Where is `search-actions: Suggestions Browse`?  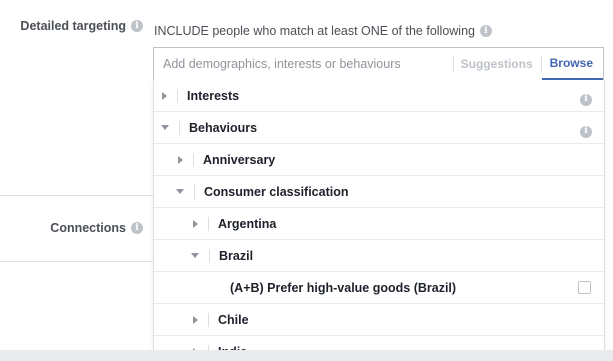 search-actions: Suggestions Browse is located at coordinates (527, 64).